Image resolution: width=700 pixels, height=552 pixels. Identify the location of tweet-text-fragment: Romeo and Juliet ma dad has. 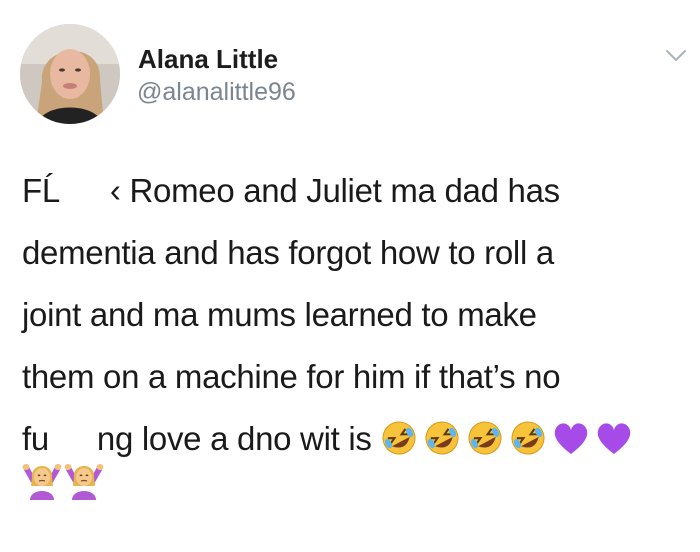
(345, 190).